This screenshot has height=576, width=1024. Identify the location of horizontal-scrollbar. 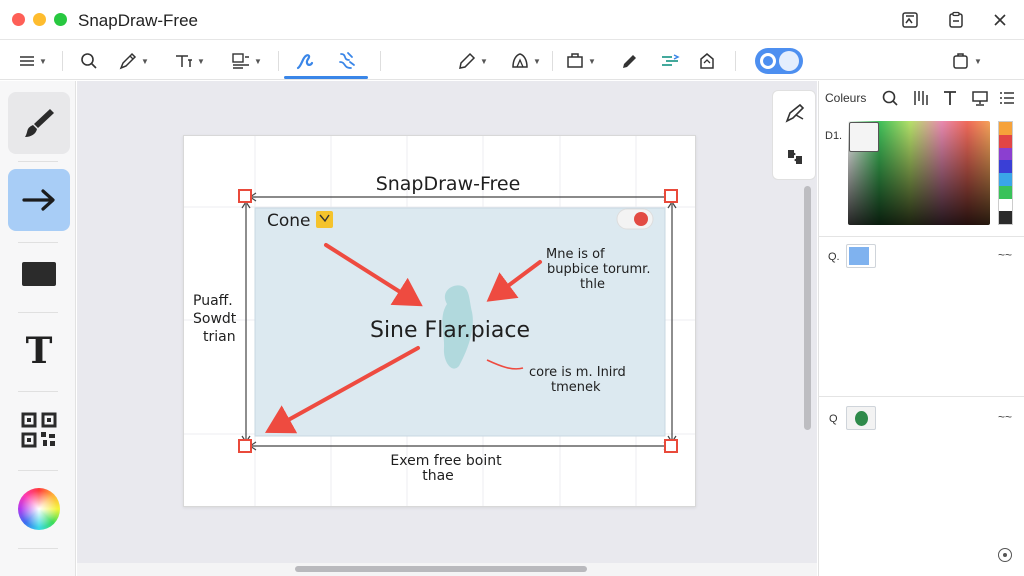
(441, 569).